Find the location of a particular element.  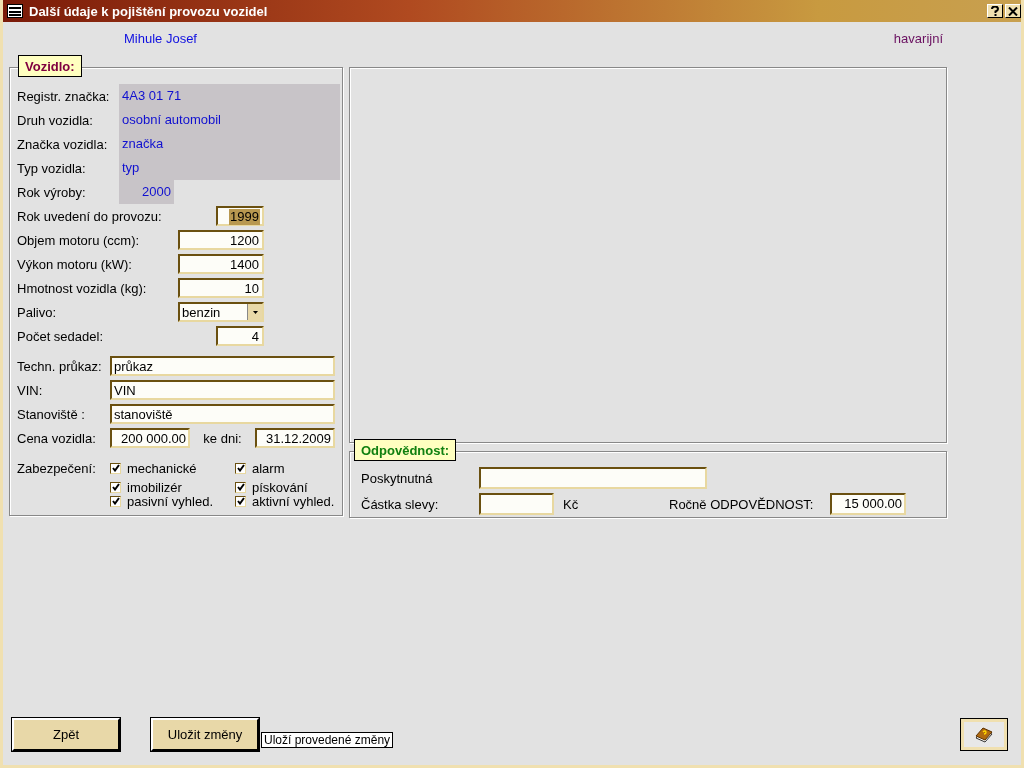

field-label: Cena vozidla: is located at coordinates (57, 438).